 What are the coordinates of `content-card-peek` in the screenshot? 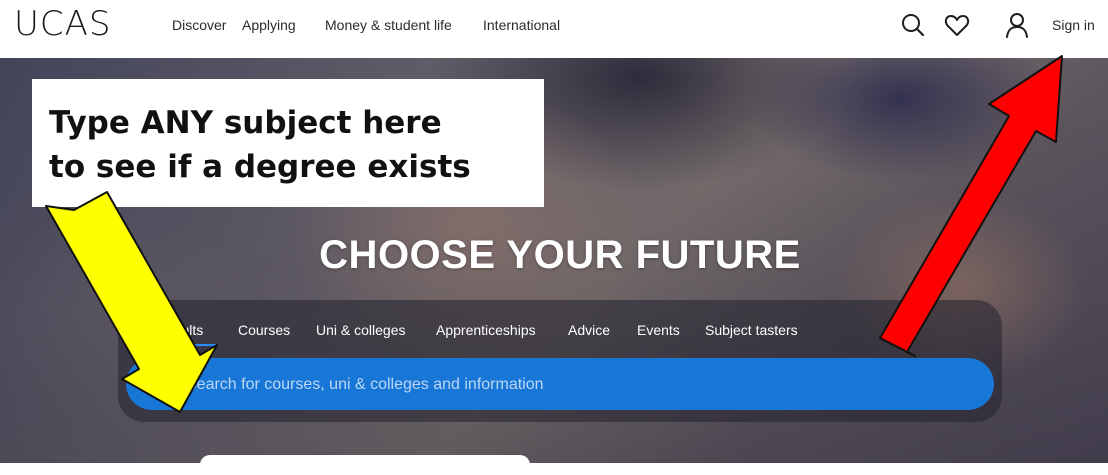 It's located at (365, 465).